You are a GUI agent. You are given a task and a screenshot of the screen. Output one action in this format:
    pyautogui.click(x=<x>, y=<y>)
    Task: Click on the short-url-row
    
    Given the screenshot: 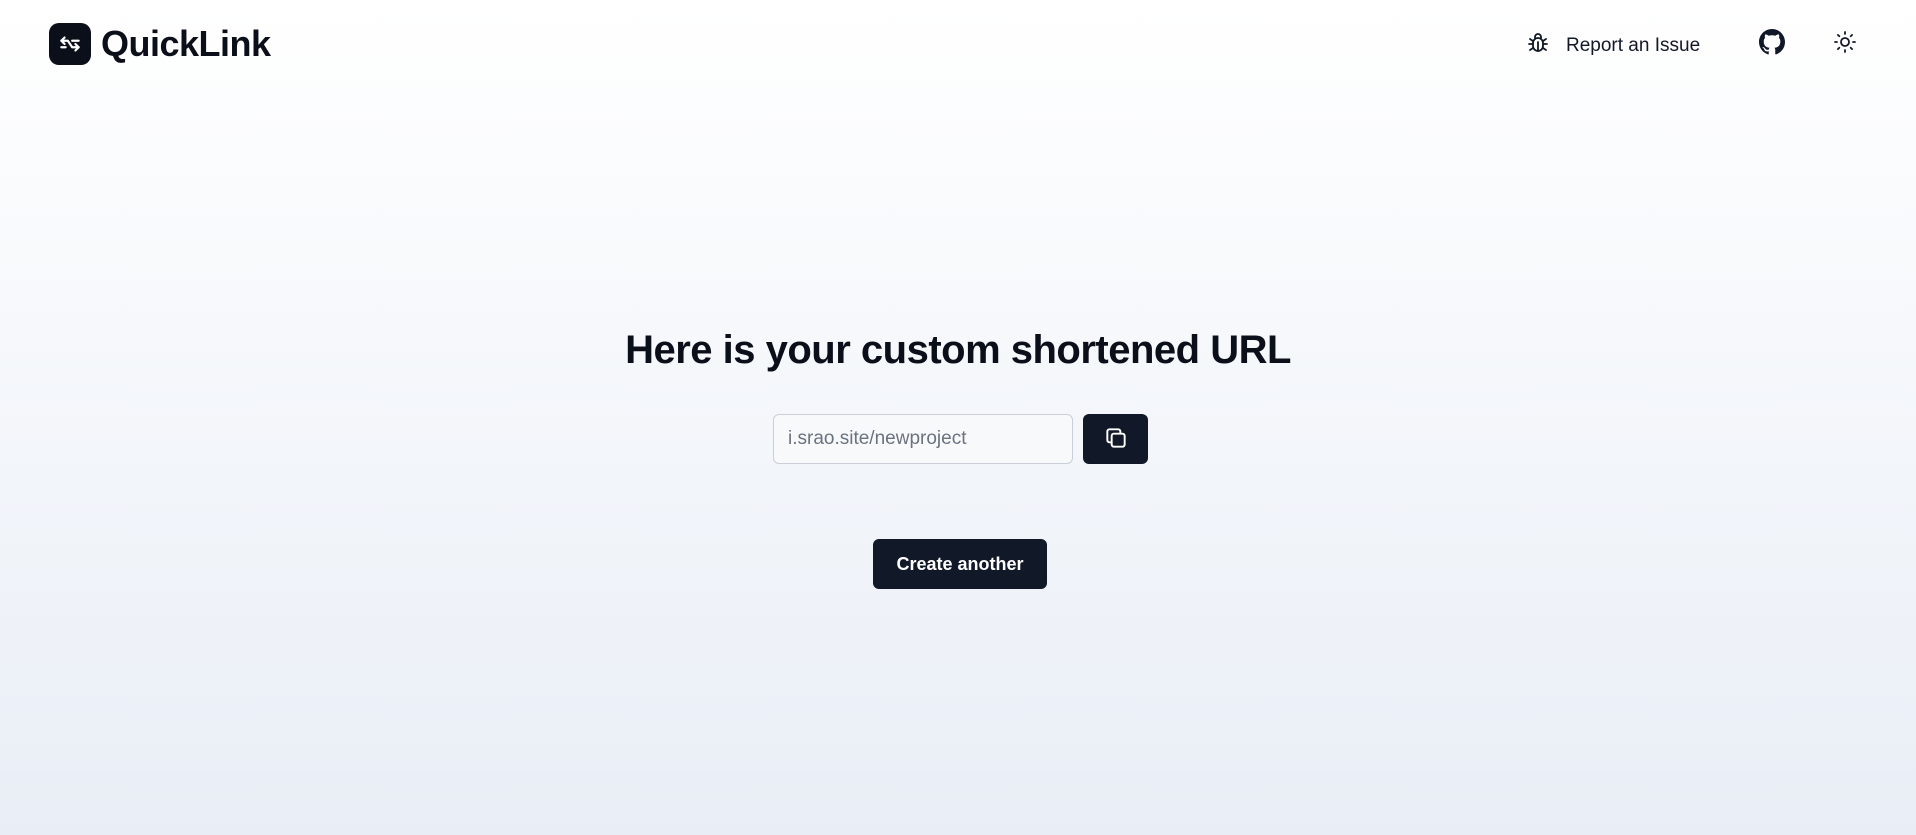 What is the action you would take?
    pyautogui.click(x=960, y=439)
    